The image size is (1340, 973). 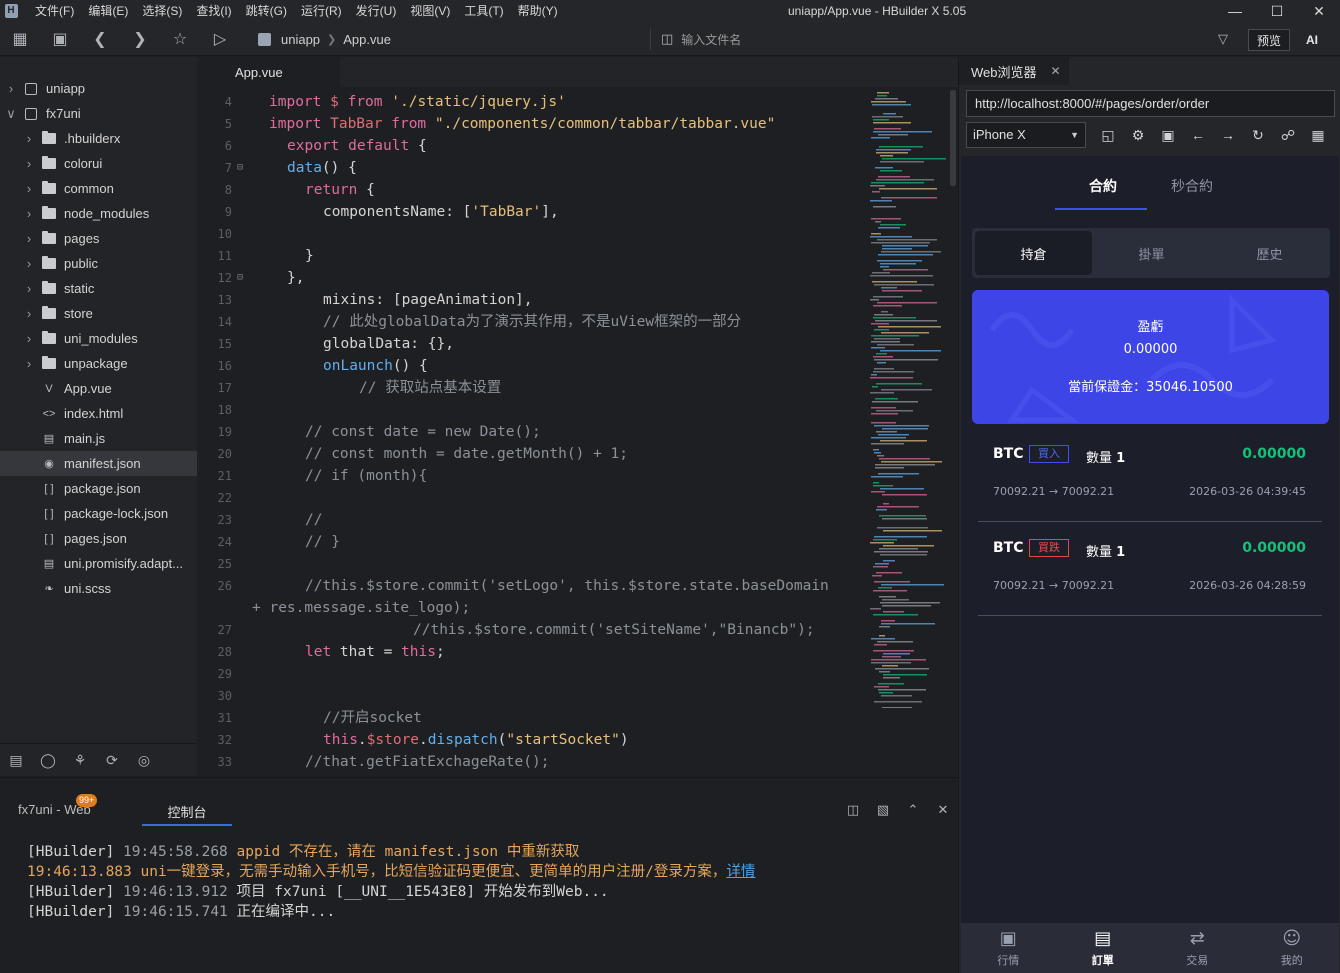 What do you see at coordinates (268, 72) in the screenshot?
I see `tab-app-vue: App.vue` at bounding box center [268, 72].